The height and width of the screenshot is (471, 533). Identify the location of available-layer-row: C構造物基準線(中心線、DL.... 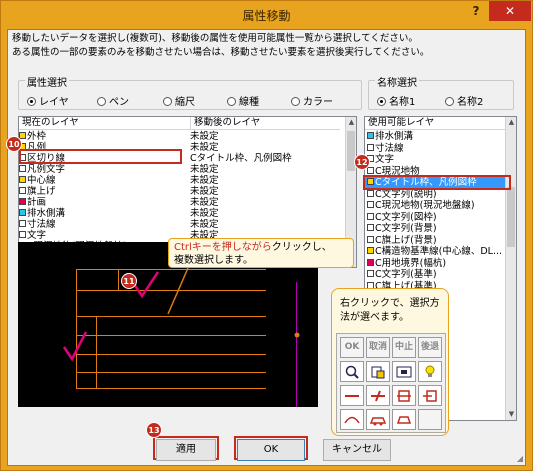
(435, 251).